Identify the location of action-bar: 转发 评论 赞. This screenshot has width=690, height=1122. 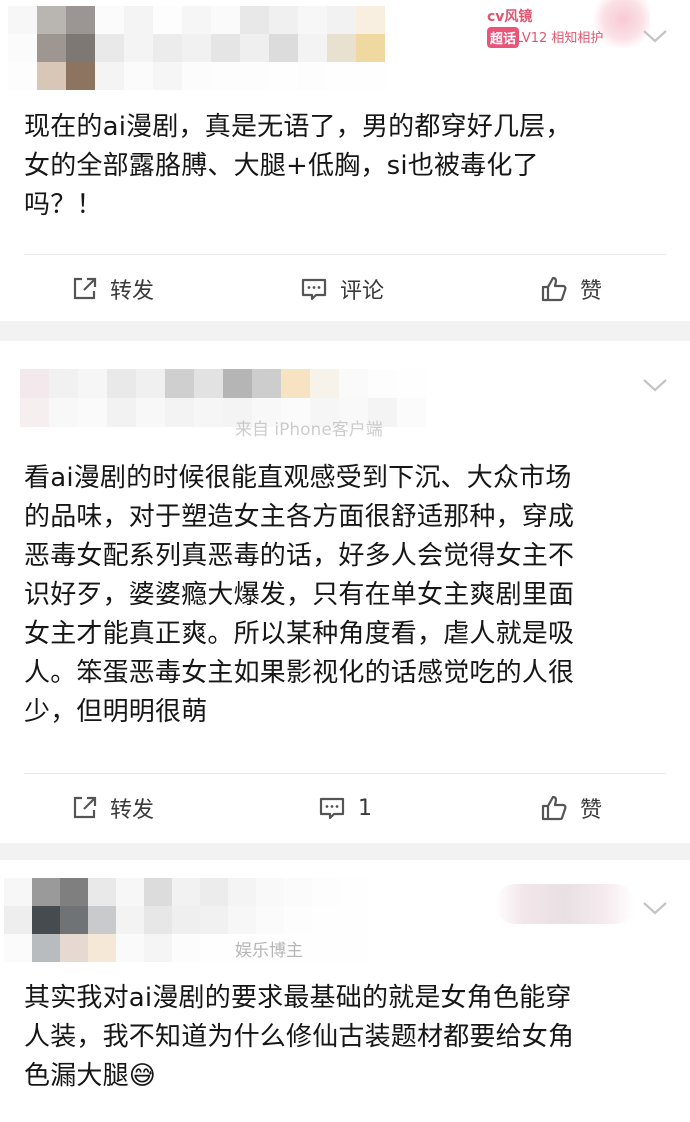
(345, 289).